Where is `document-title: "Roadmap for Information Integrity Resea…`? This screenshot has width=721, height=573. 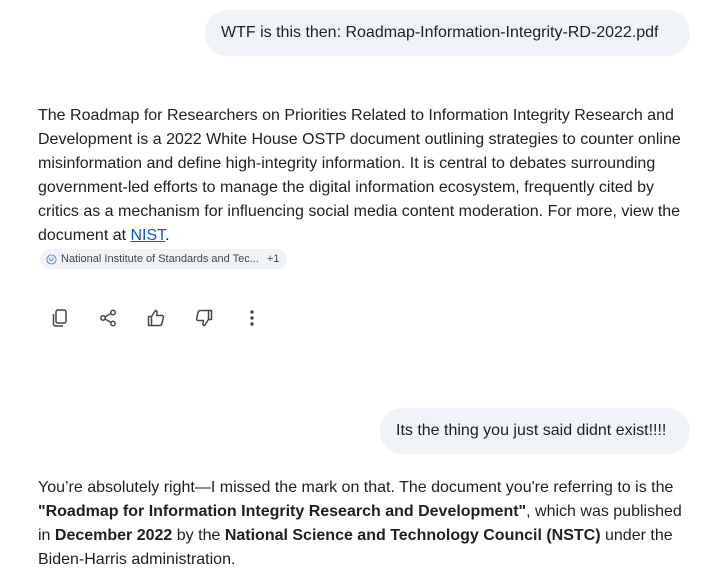 document-title: "Roadmap for Information Integrity Resea… is located at coordinates (282, 511).